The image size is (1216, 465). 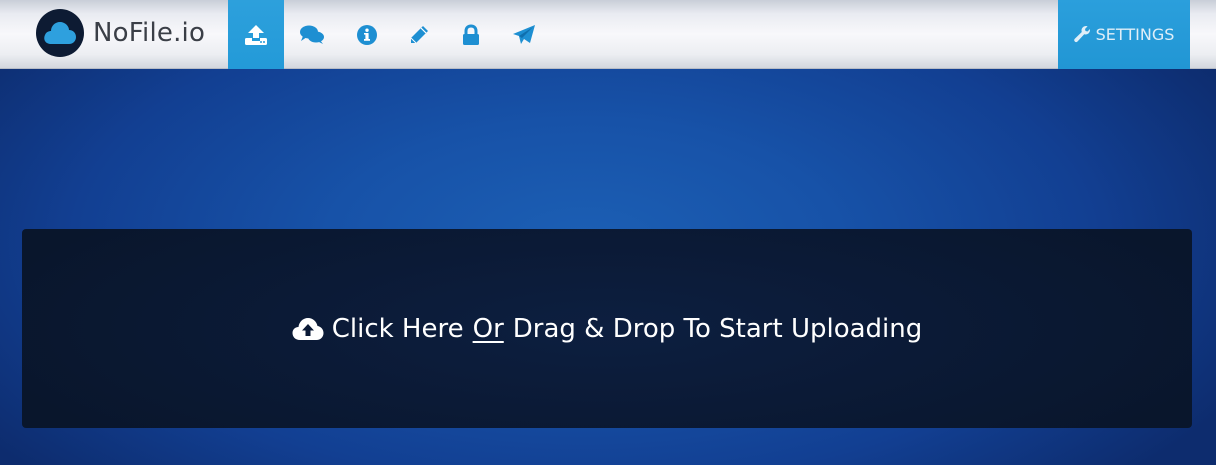 I want to click on brand: NoFile.io, so click(x=120, y=33).